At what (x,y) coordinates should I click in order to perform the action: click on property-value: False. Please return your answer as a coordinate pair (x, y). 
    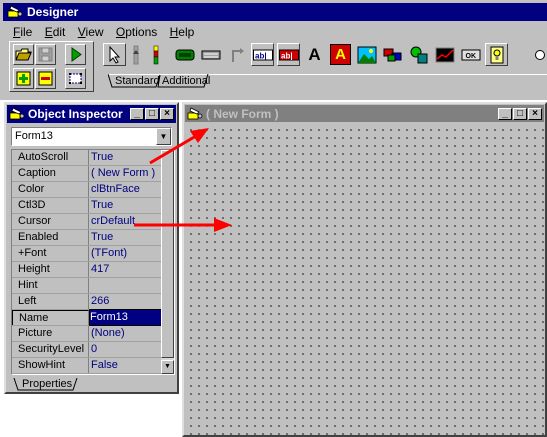
    Looking at the image, I should click on (126, 365).